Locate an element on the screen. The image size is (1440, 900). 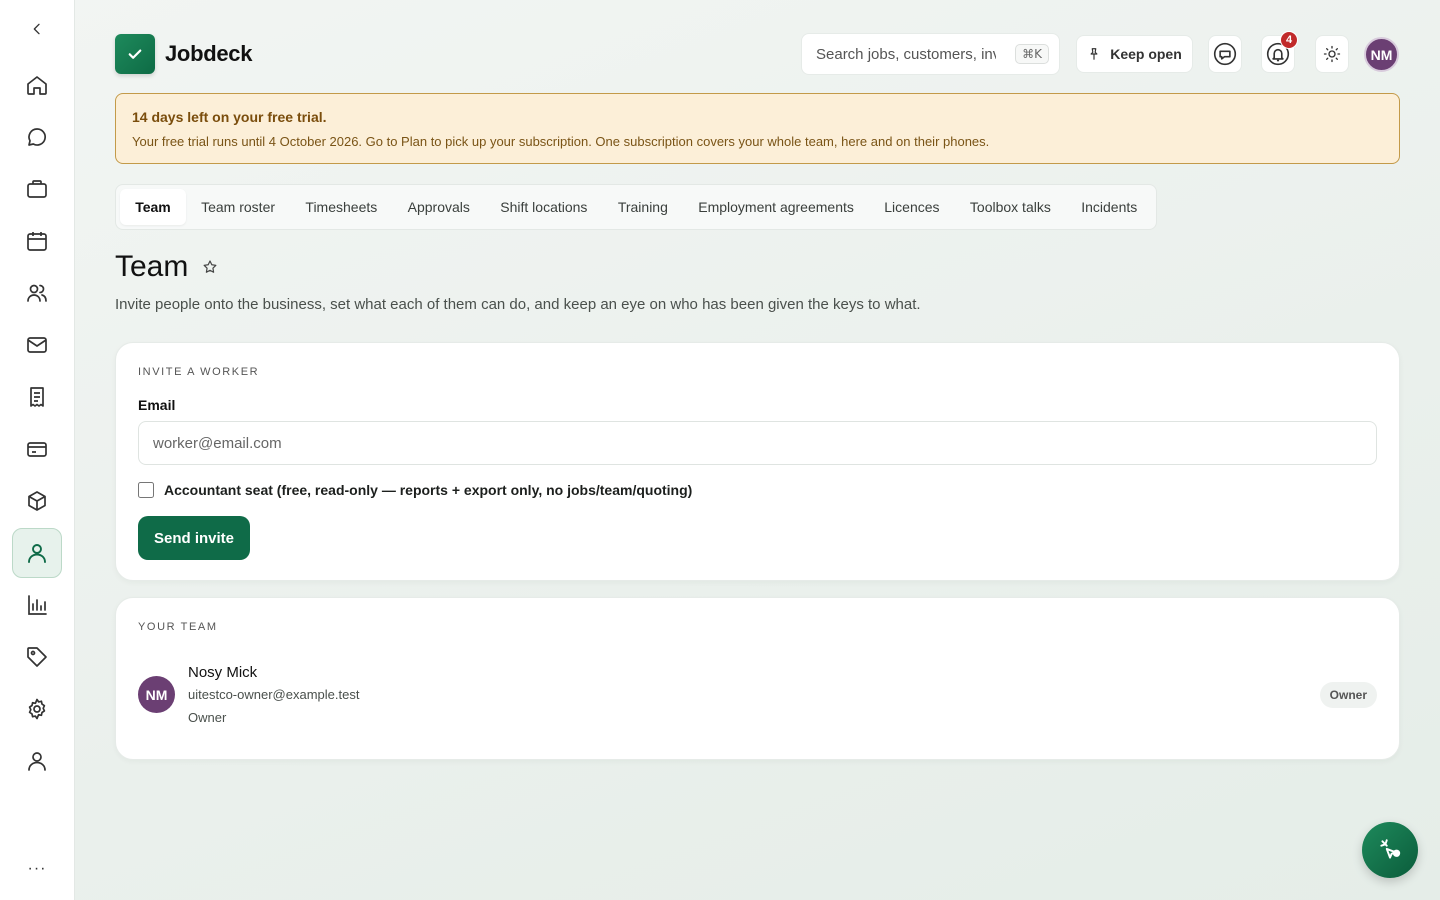
global-search: ⌘K is located at coordinates (930, 54).